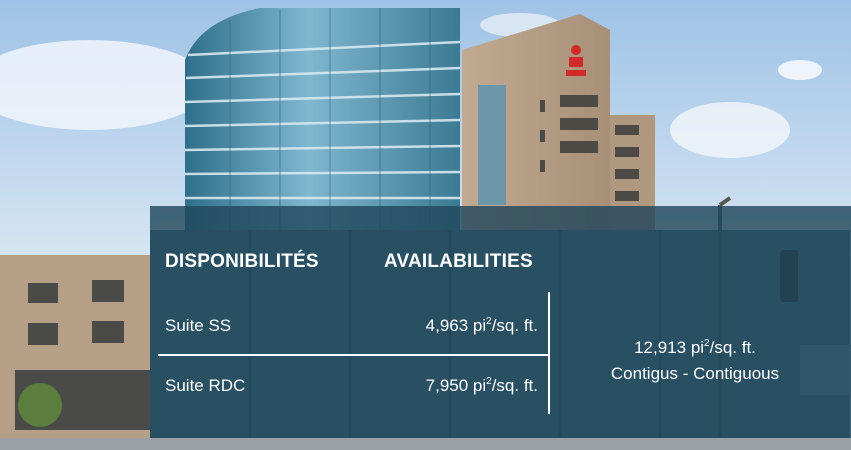 This screenshot has width=851, height=450. What do you see at coordinates (695, 373) in the screenshot?
I see `contiguous-note: Contigus - Contiguous` at bounding box center [695, 373].